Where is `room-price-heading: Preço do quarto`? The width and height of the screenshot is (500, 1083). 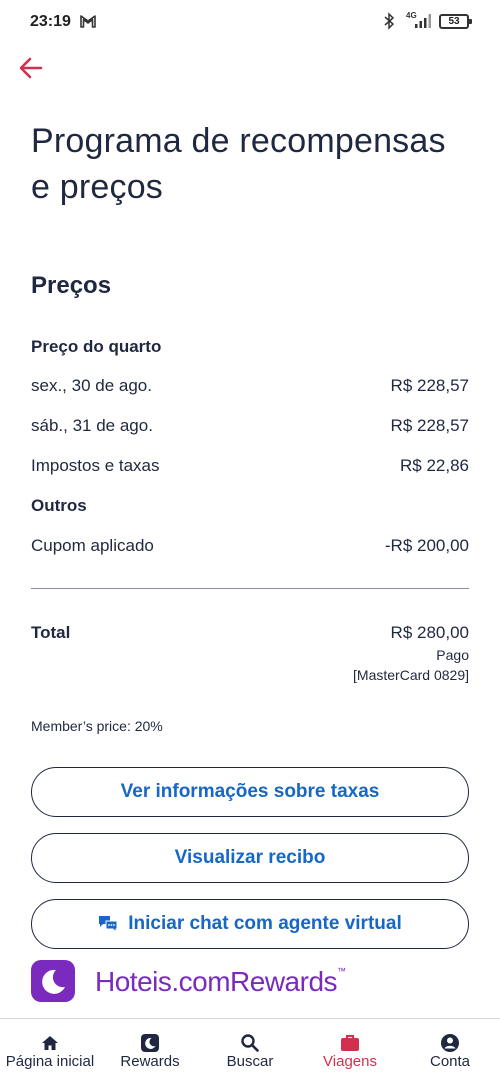 room-price-heading: Preço do quarto is located at coordinates (250, 349).